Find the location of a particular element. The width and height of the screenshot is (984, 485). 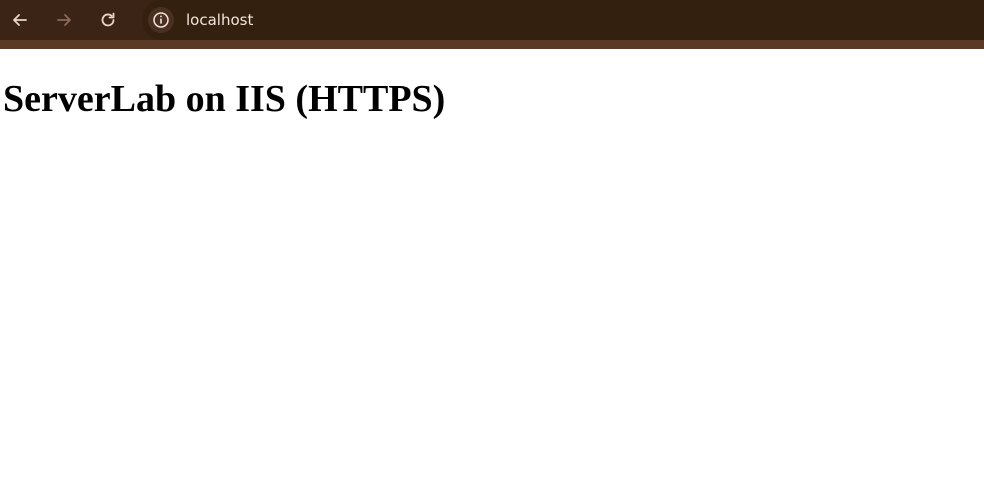

browser-chrome: localhost is located at coordinates (492, 24).